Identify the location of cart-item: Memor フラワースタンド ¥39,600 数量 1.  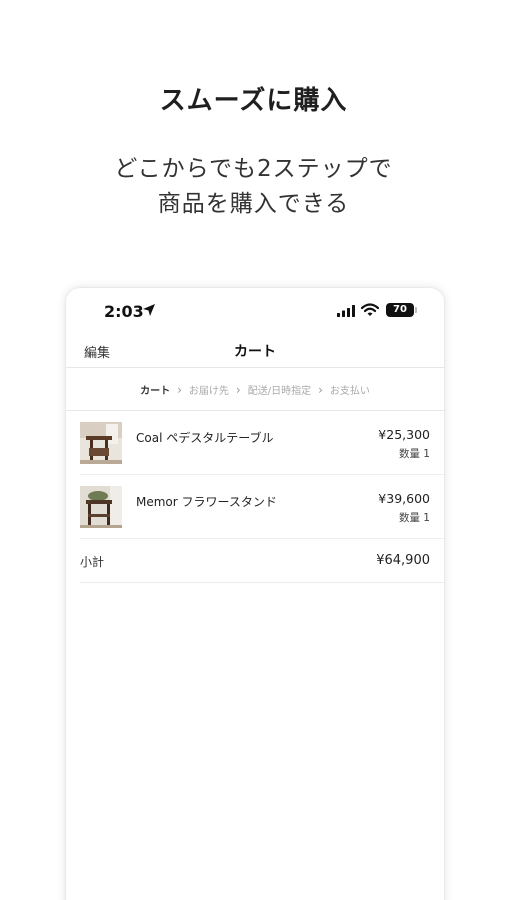
(262, 507).